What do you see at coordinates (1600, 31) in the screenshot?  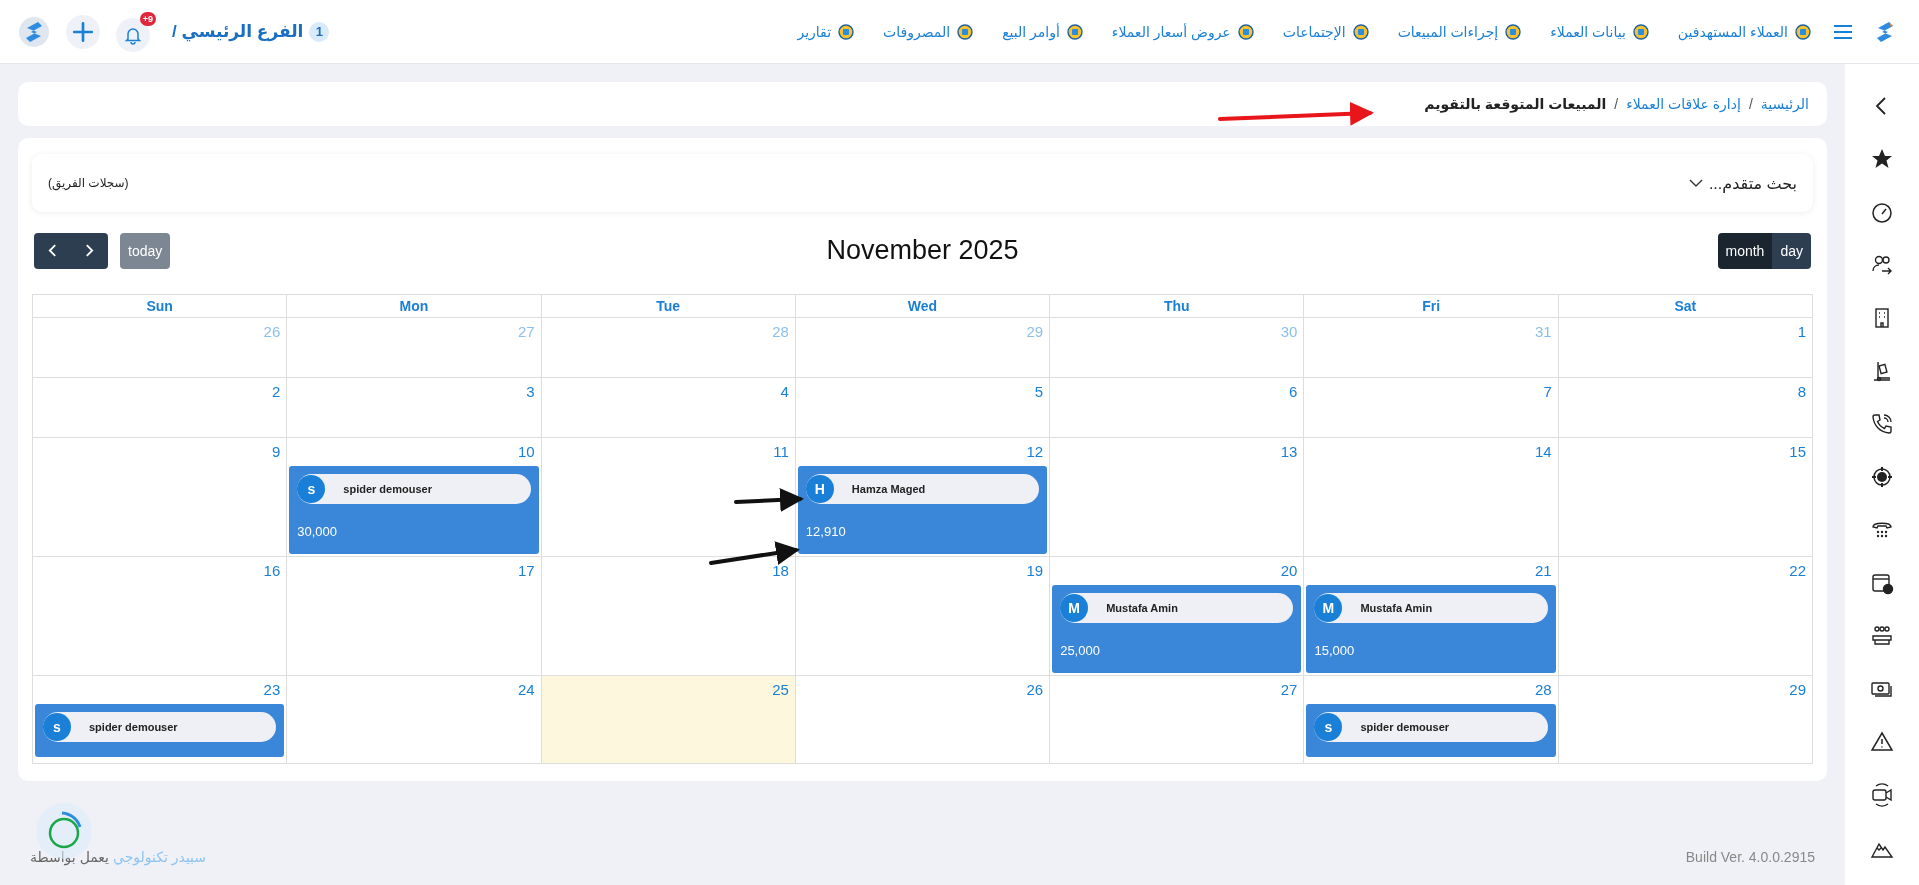 I see `nav-link: بيانات العملاء` at bounding box center [1600, 31].